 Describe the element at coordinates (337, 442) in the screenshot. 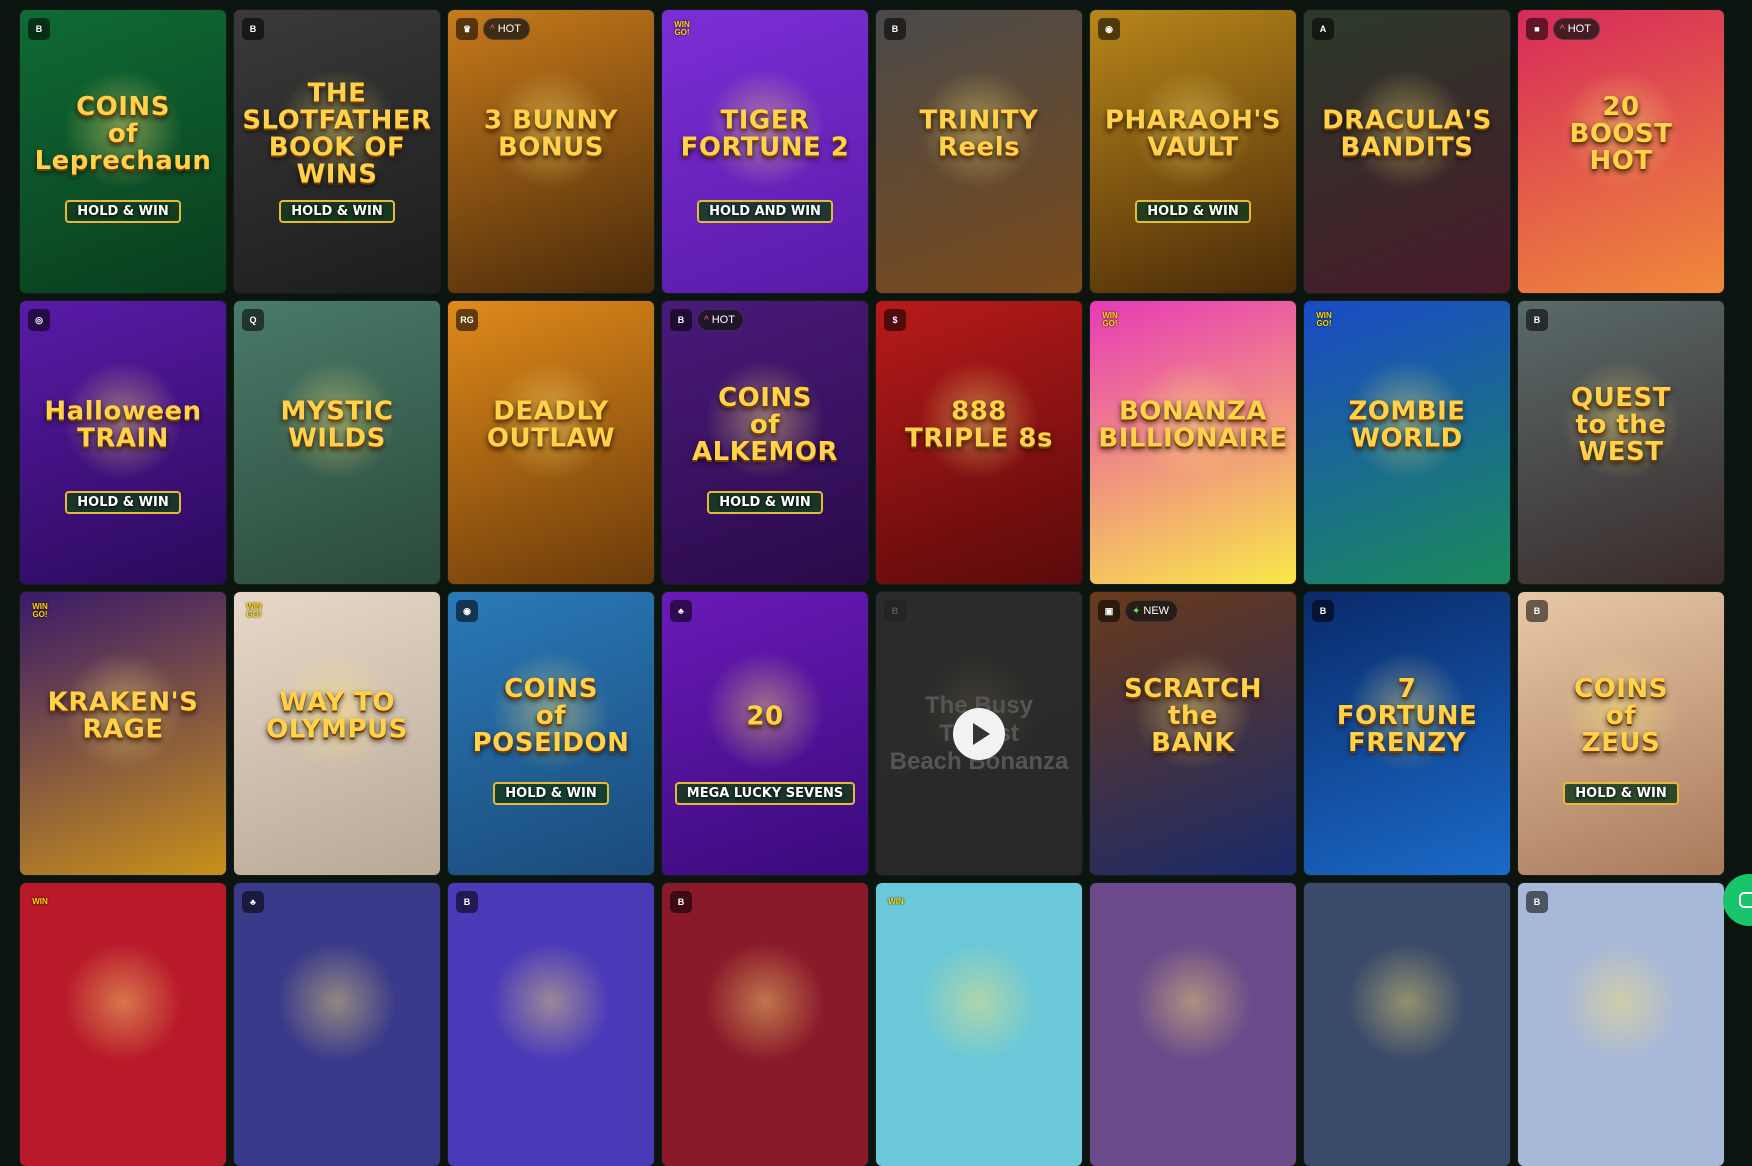

I see `game-tile: Q MYSTIC WILDS` at that location.